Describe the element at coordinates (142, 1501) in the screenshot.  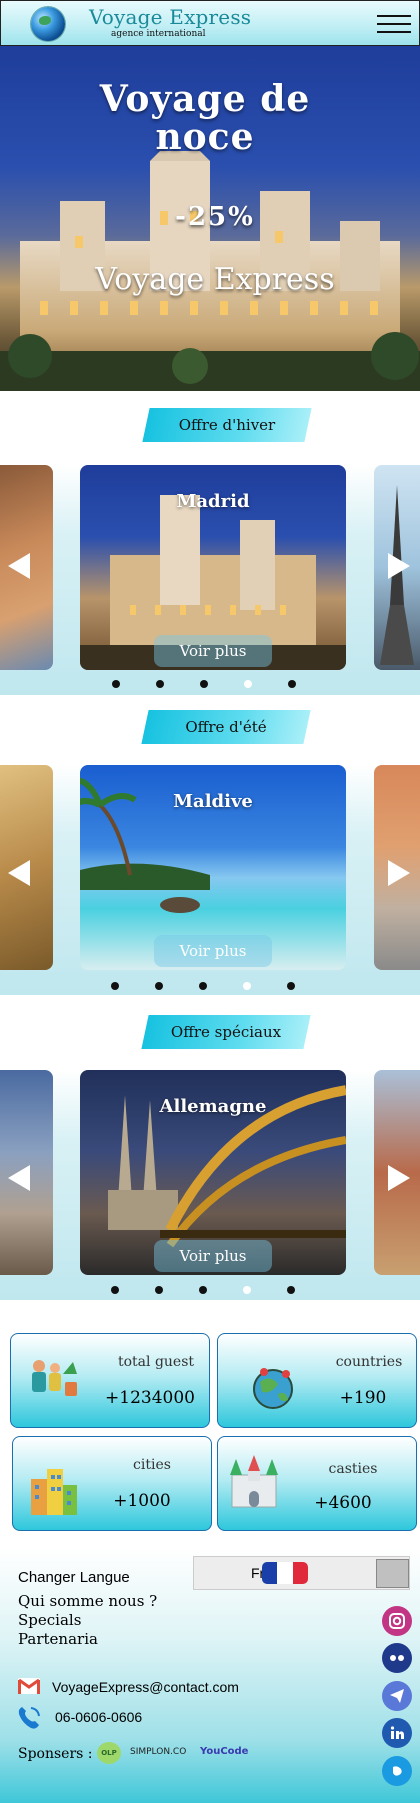
I see `stat-value: +1000` at that location.